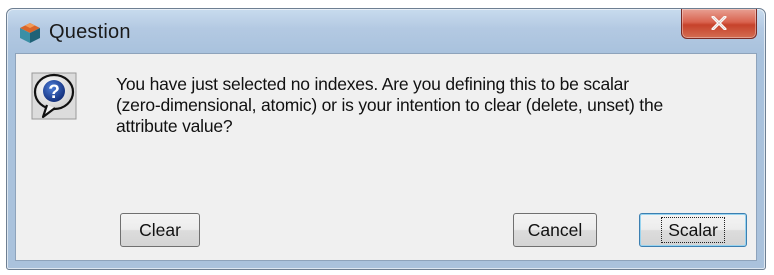  I want to click on scalar-button-label: Scalar, so click(693, 230).